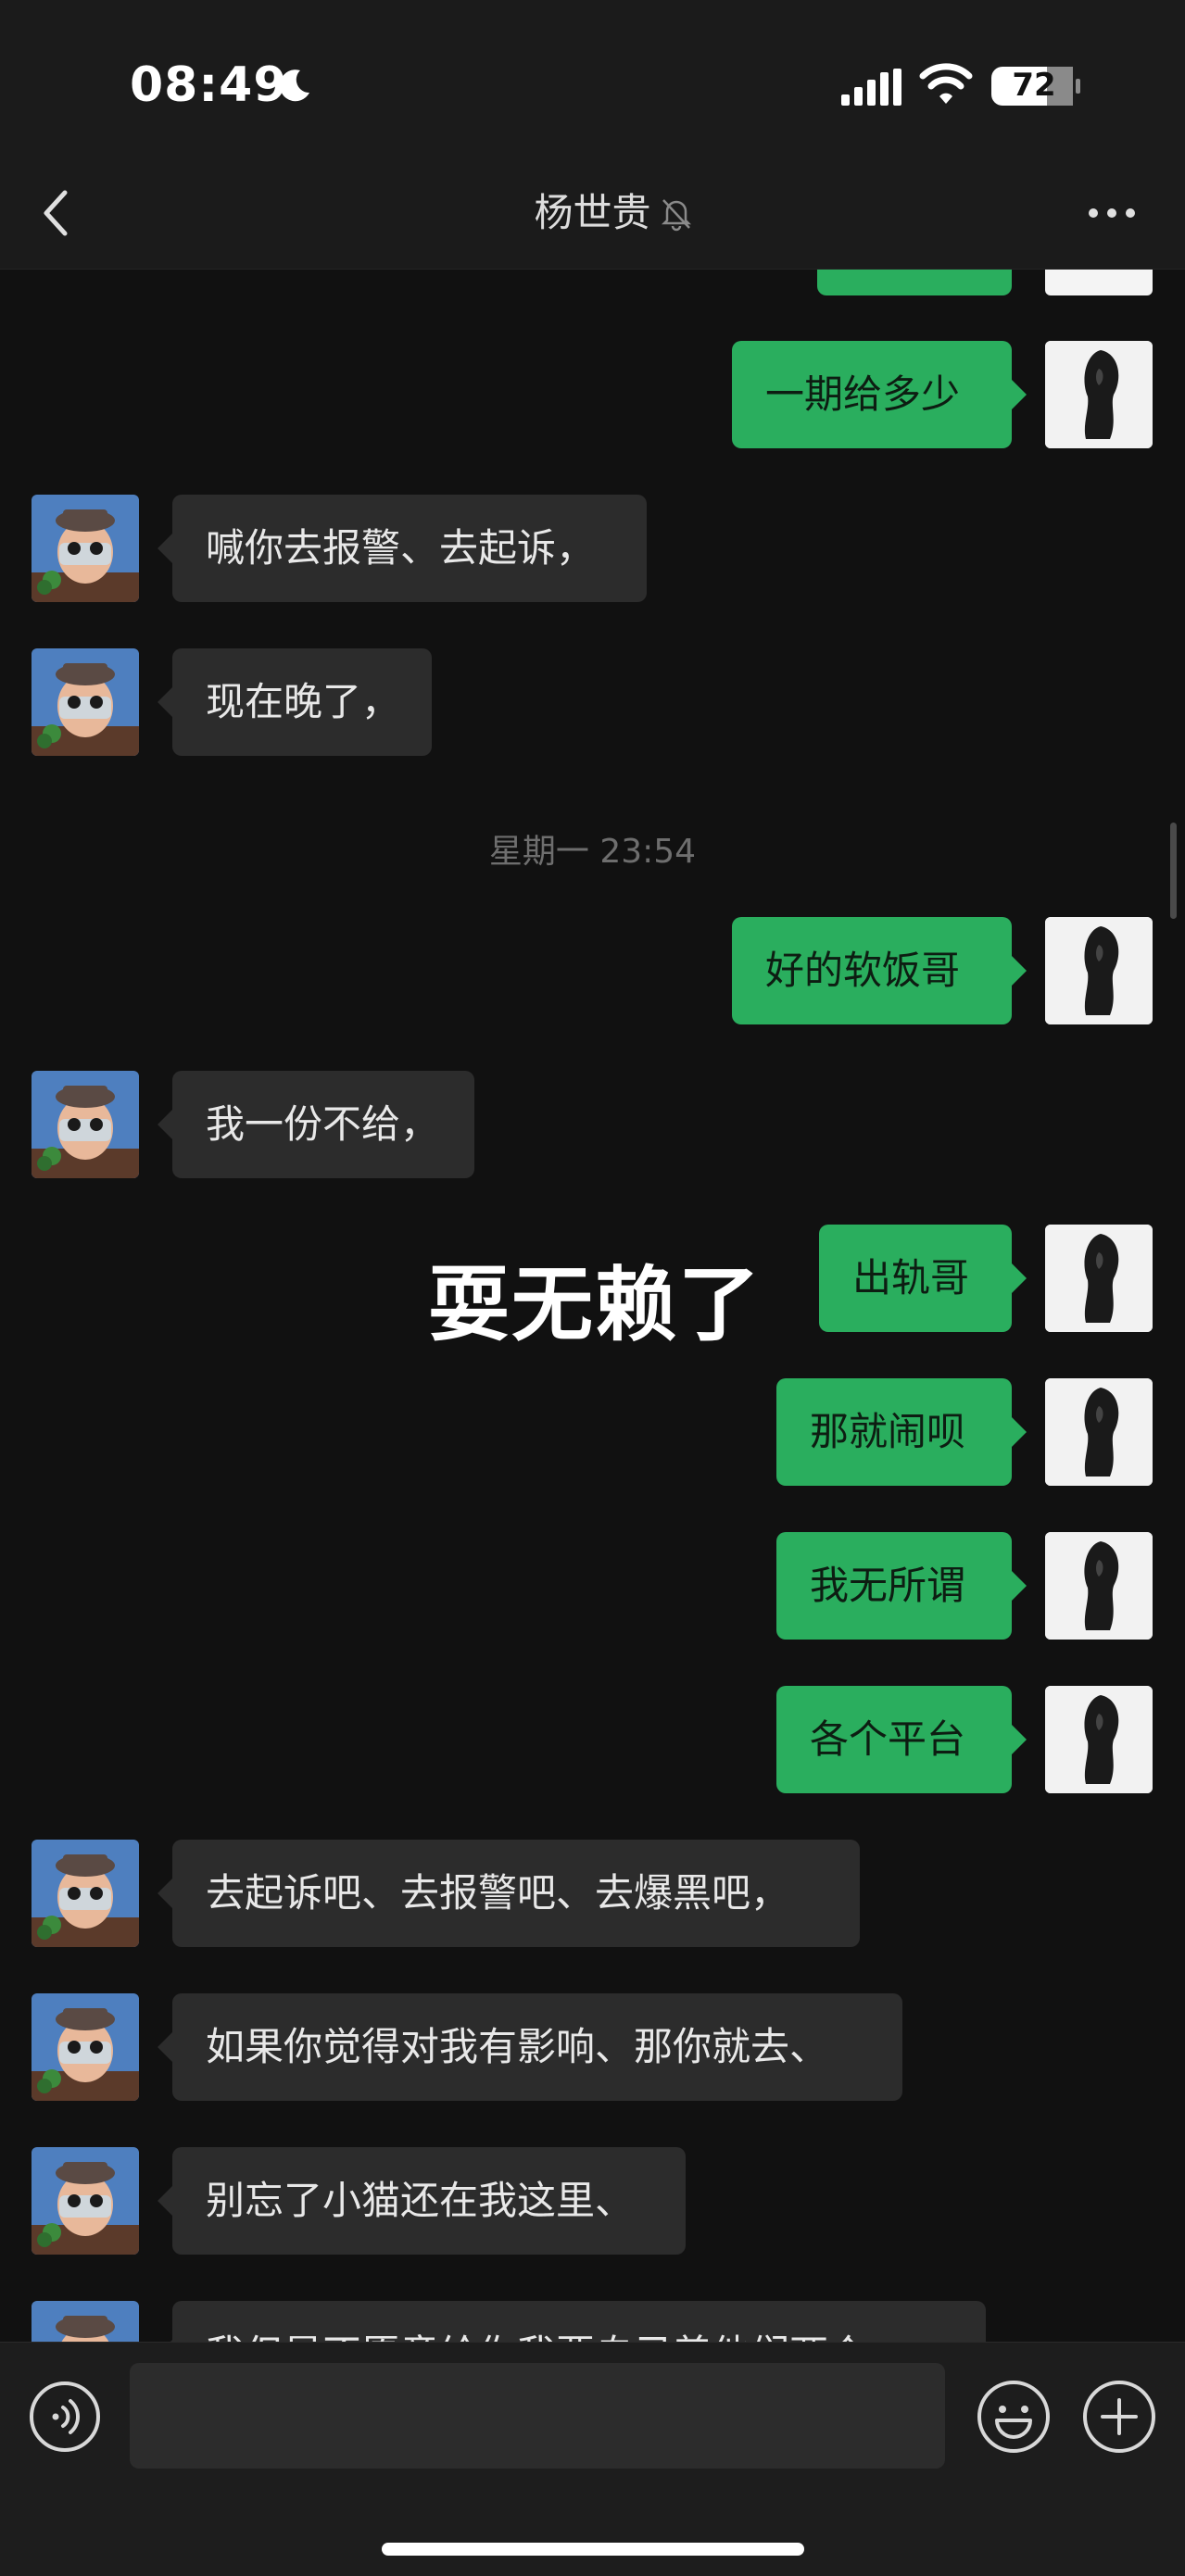  I want to click on status-bar: 08:49 72, so click(592, 78).